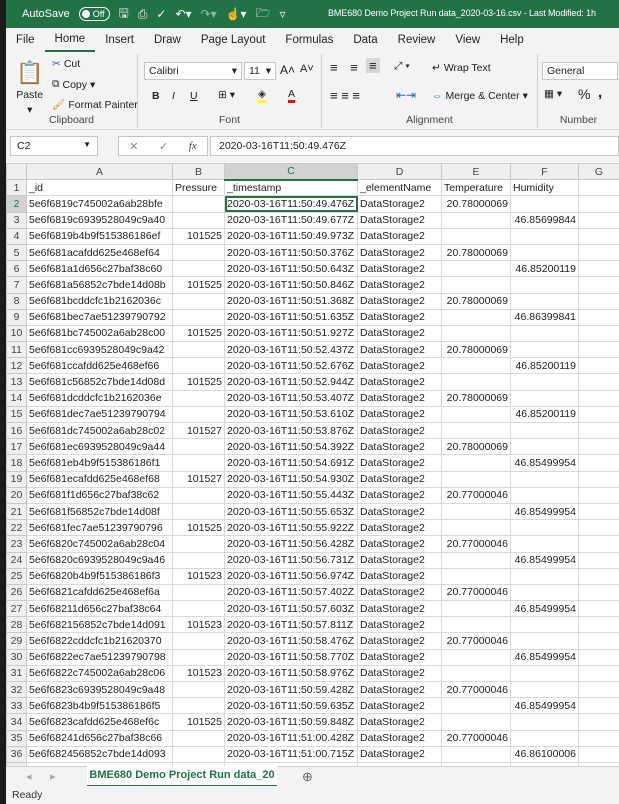  Describe the element at coordinates (16, 430) in the screenshot. I see `row-header: 16` at that location.